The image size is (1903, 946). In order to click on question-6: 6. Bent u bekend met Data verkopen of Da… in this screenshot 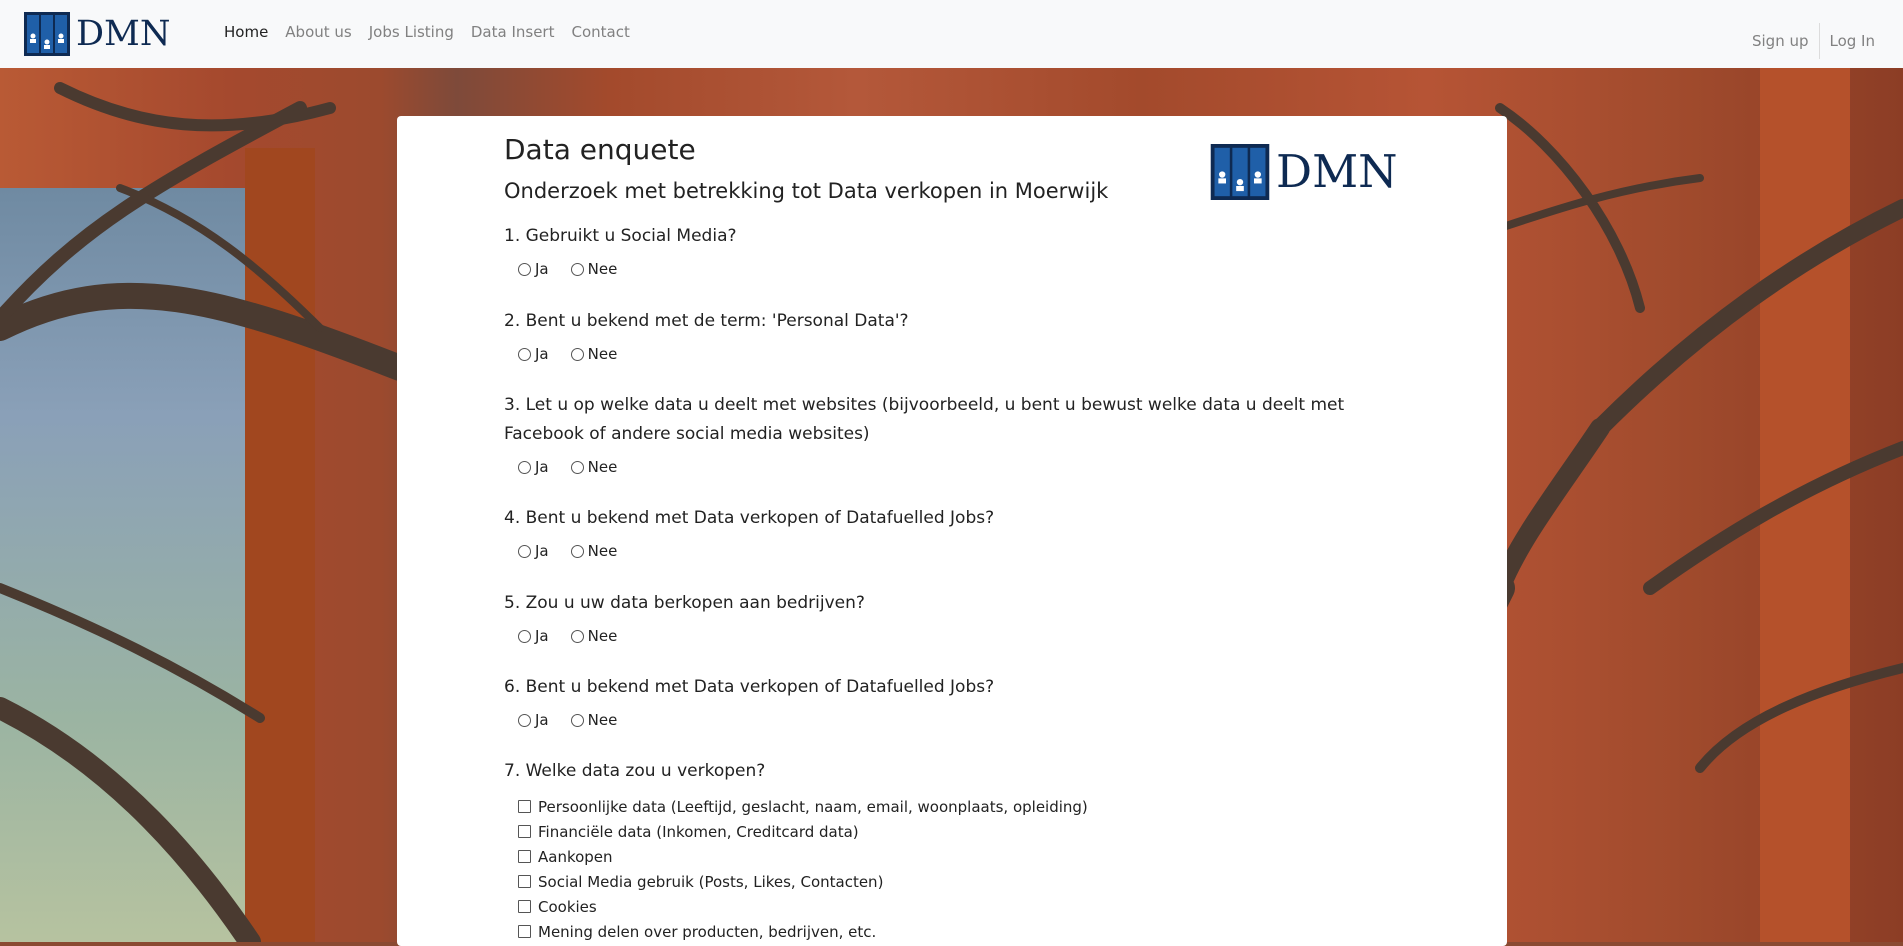, I will do `click(749, 687)`.